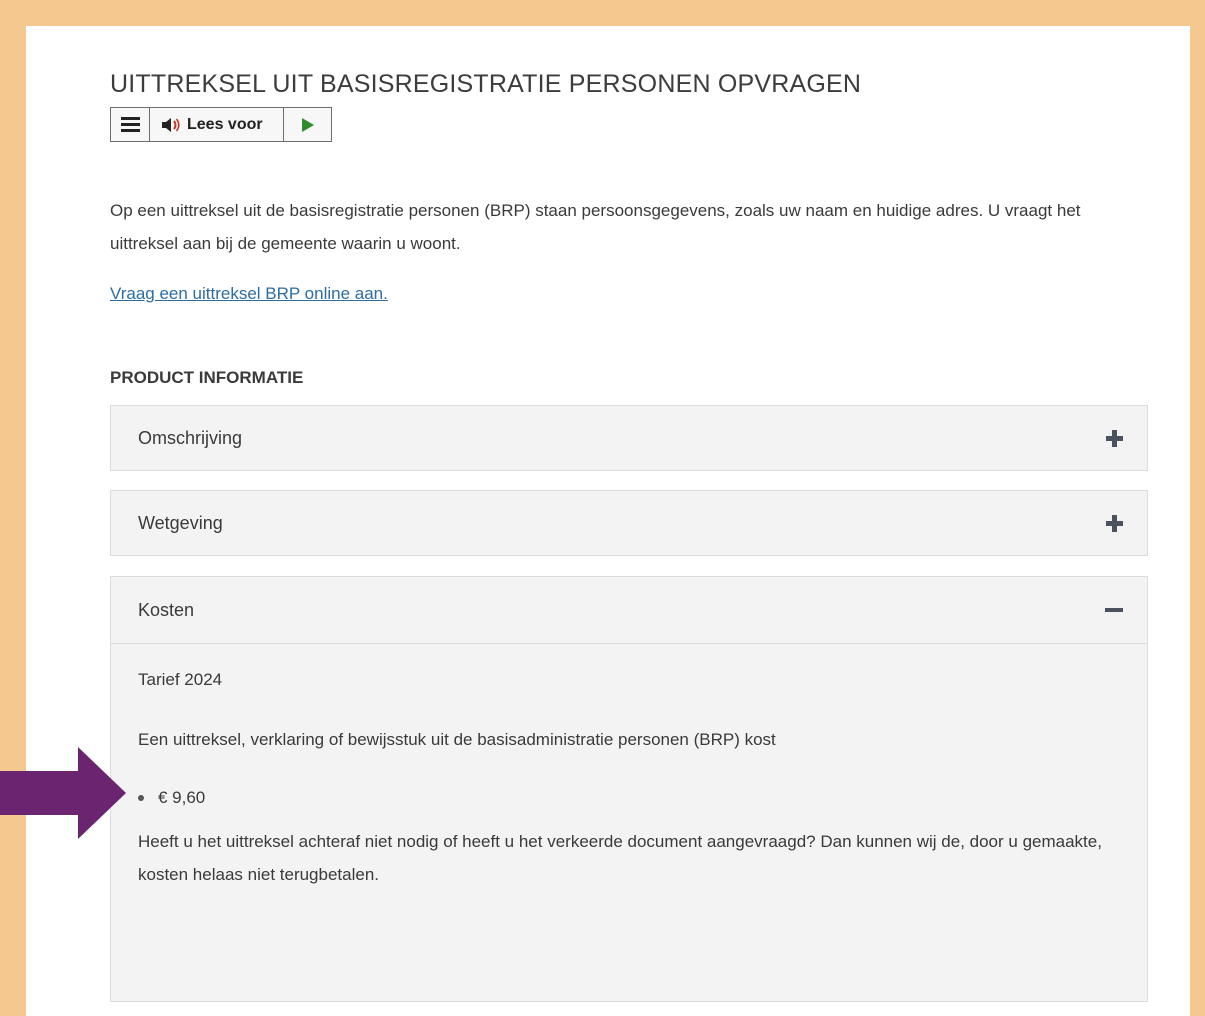 The height and width of the screenshot is (1016, 1205). I want to click on price-list-item: € 9,60, so click(171, 798).